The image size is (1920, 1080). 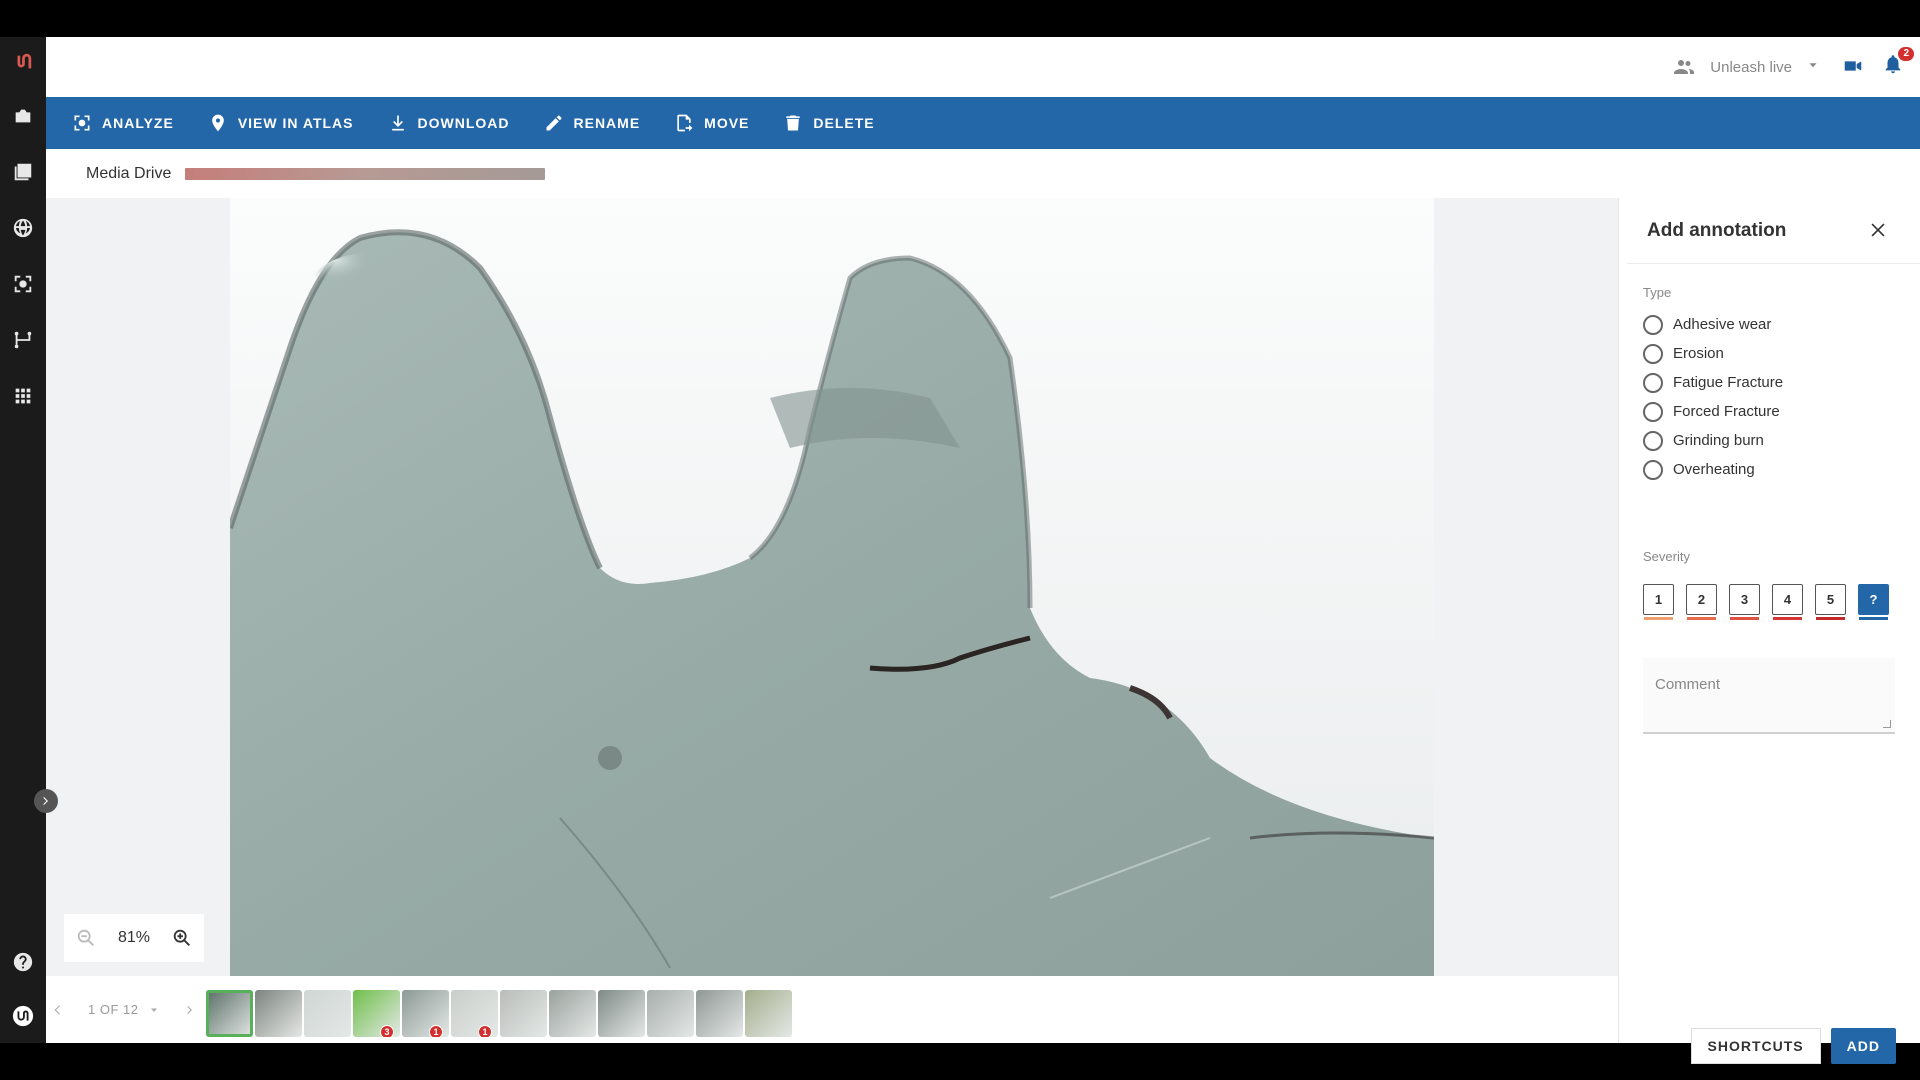 What do you see at coordinates (23, 340) in the screenshot?
I see `workflow-icon` at bounding box center [23, 340].